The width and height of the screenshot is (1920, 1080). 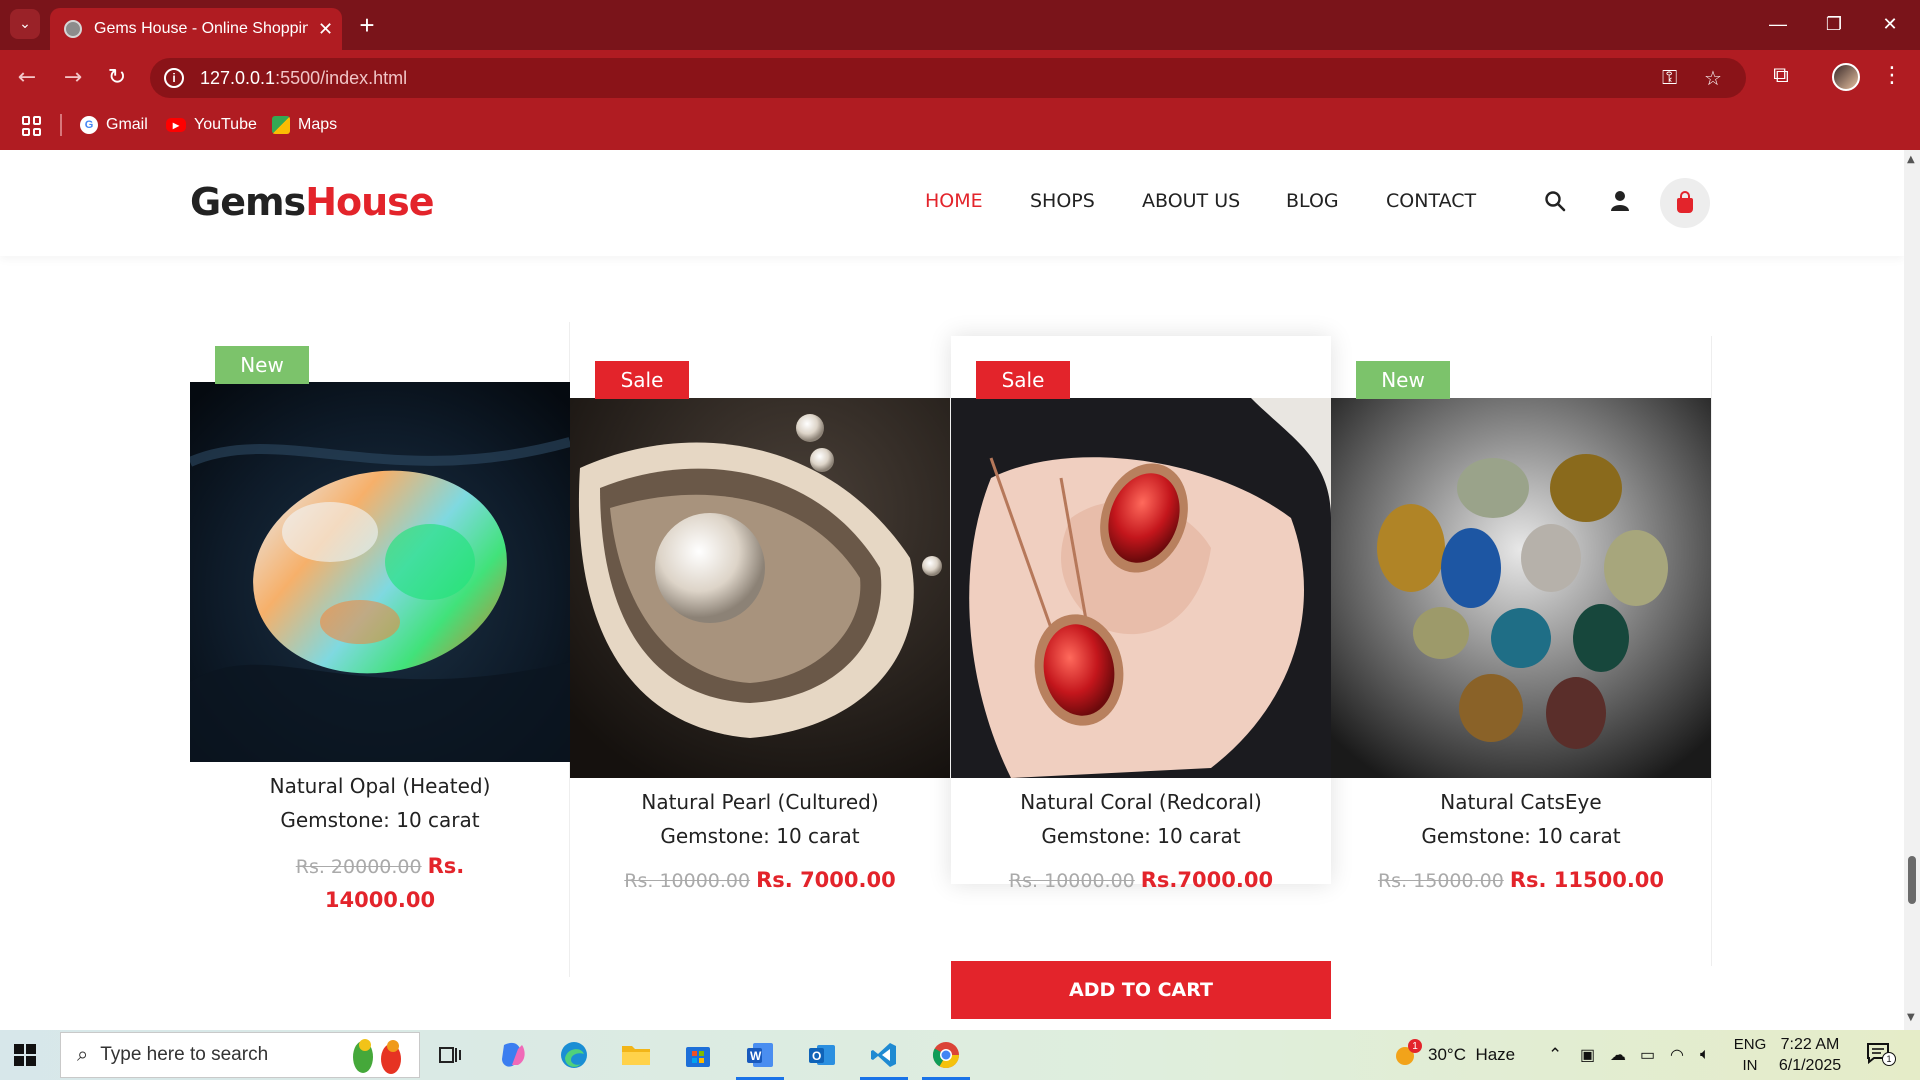 I want to click on nav-contact: CONTACT, so click(x=1431, y=201).